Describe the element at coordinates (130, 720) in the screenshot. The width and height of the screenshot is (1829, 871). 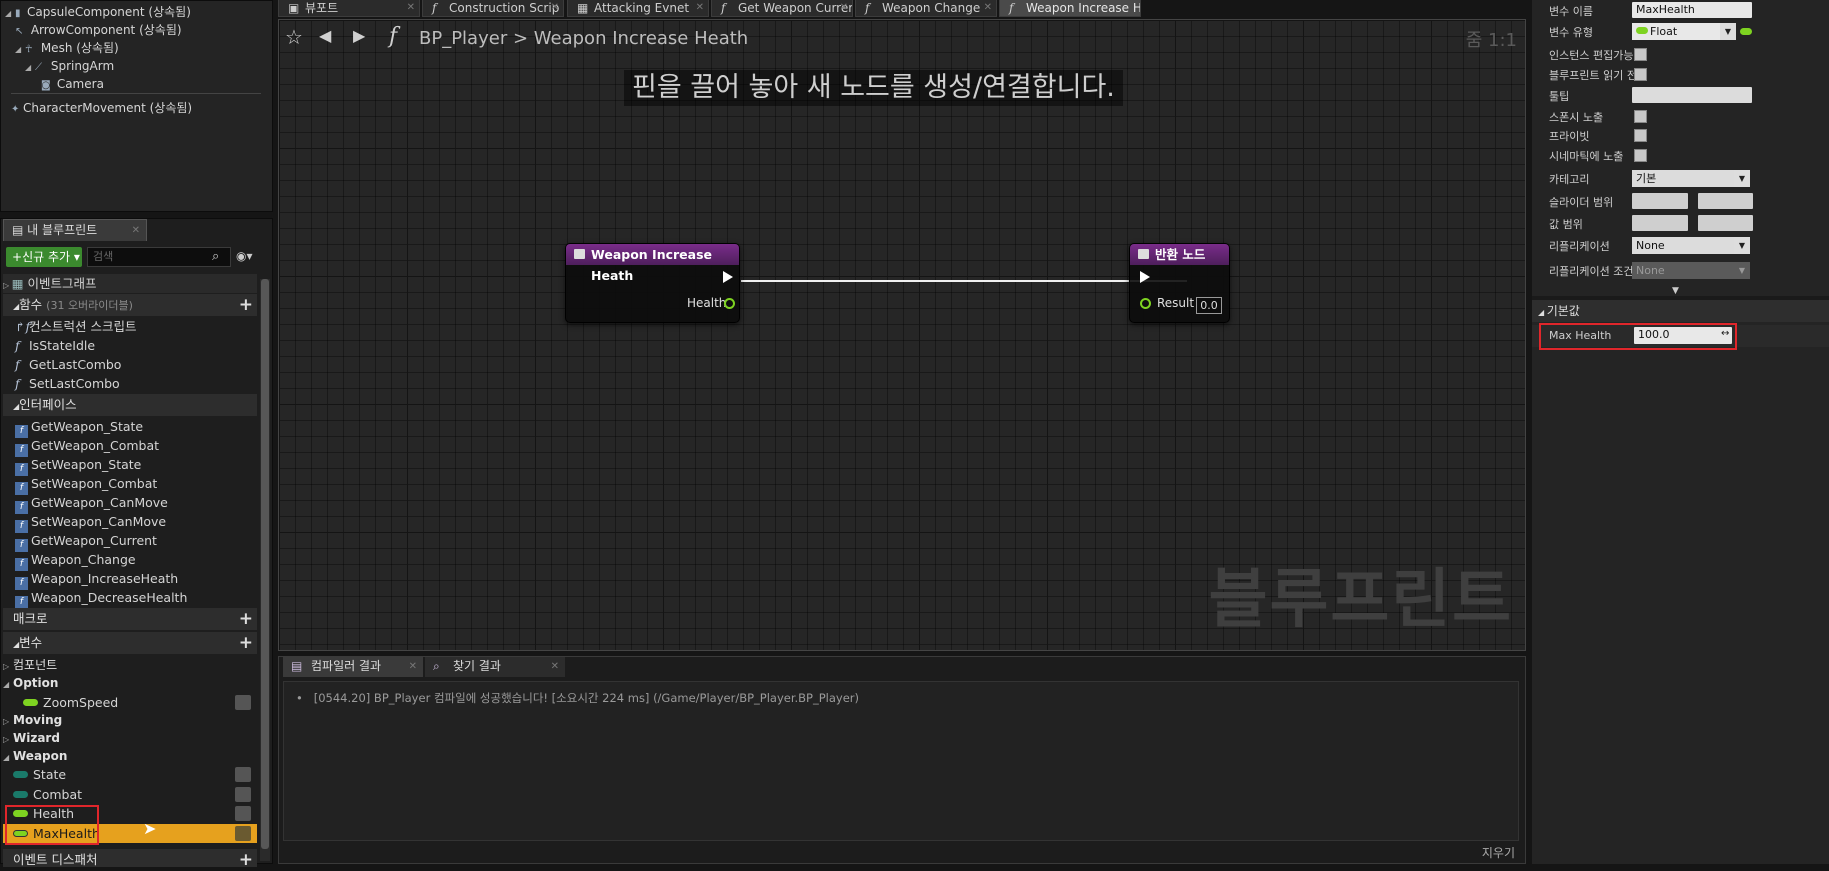
I see `var-category-moving: ▷ Moving` at that location.